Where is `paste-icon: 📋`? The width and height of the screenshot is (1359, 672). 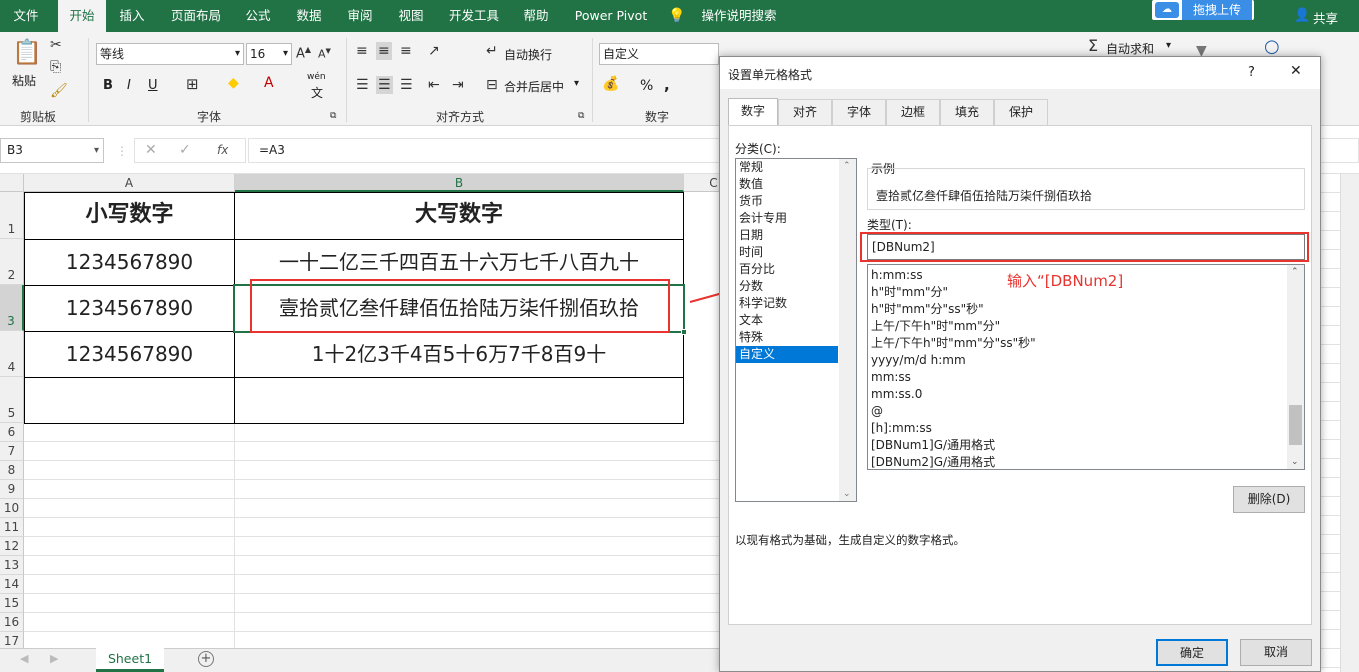
paste-icon: 📋 is located at coordinates (27, 52).